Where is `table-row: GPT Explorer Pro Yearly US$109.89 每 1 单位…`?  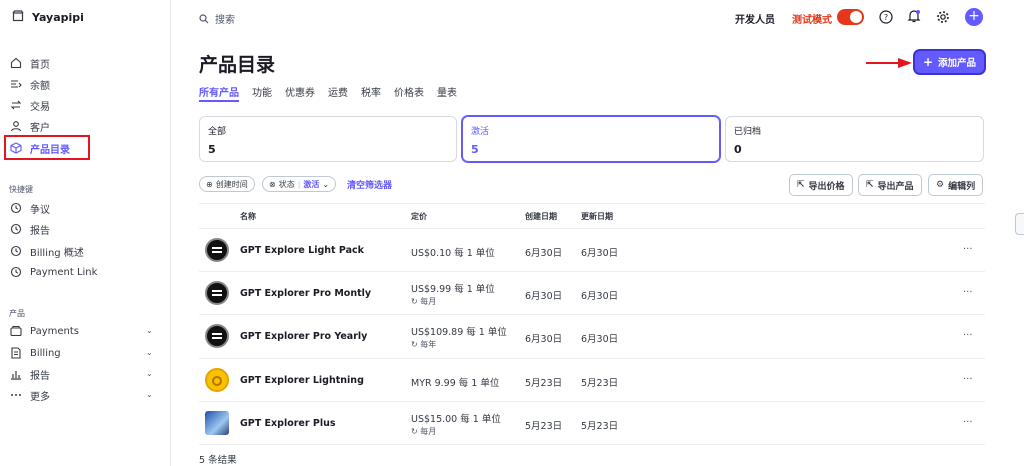
table-row: GPT Explorer Pro Yearly US$109.89 每 1 单位… is located at coordinates (592, 335).